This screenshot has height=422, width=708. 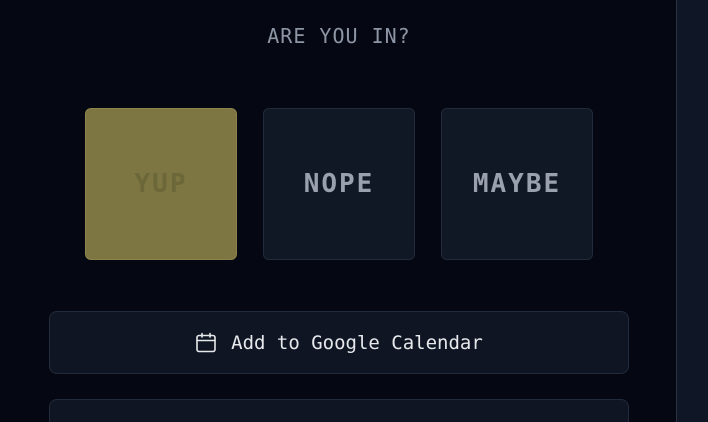 What do you see at coordinates (517, 184) in the screenshot?
I see `rsvp-maybe-button: MAYBE` at bounding box center [517, 184].